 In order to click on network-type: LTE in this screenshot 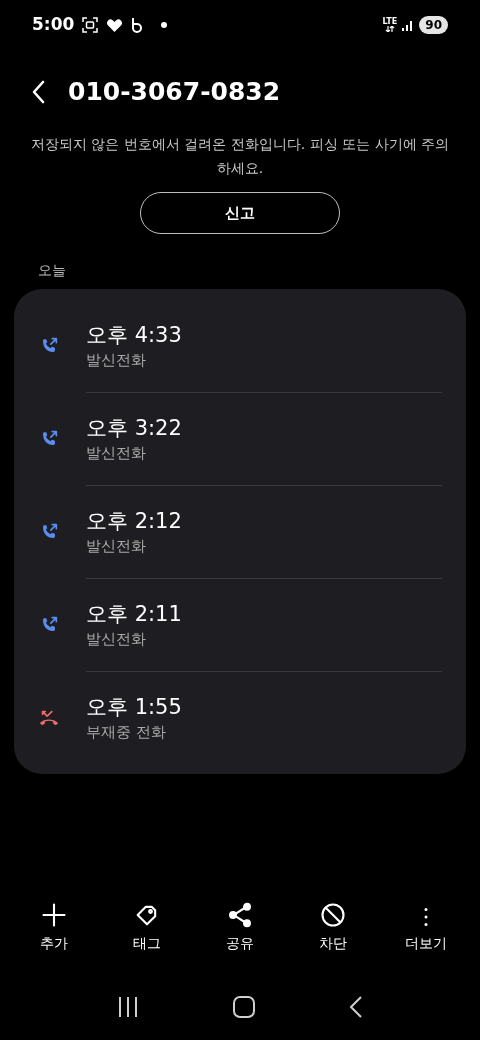, I will do `click(390, 22)`.